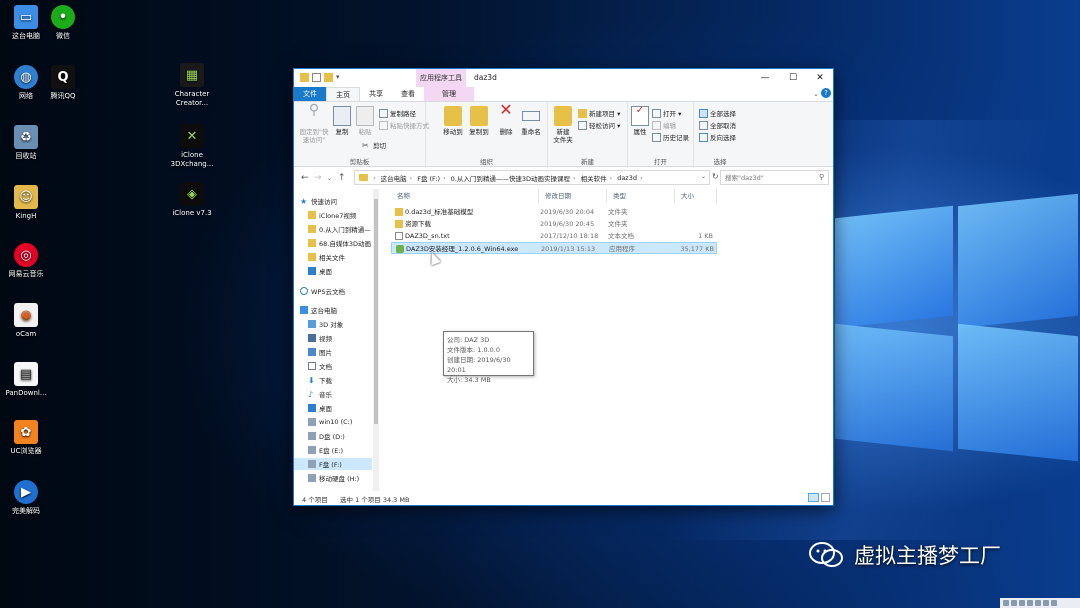 This screenshot has width=1080, height=608. I want to click on details-view-button, so click(813, 497).